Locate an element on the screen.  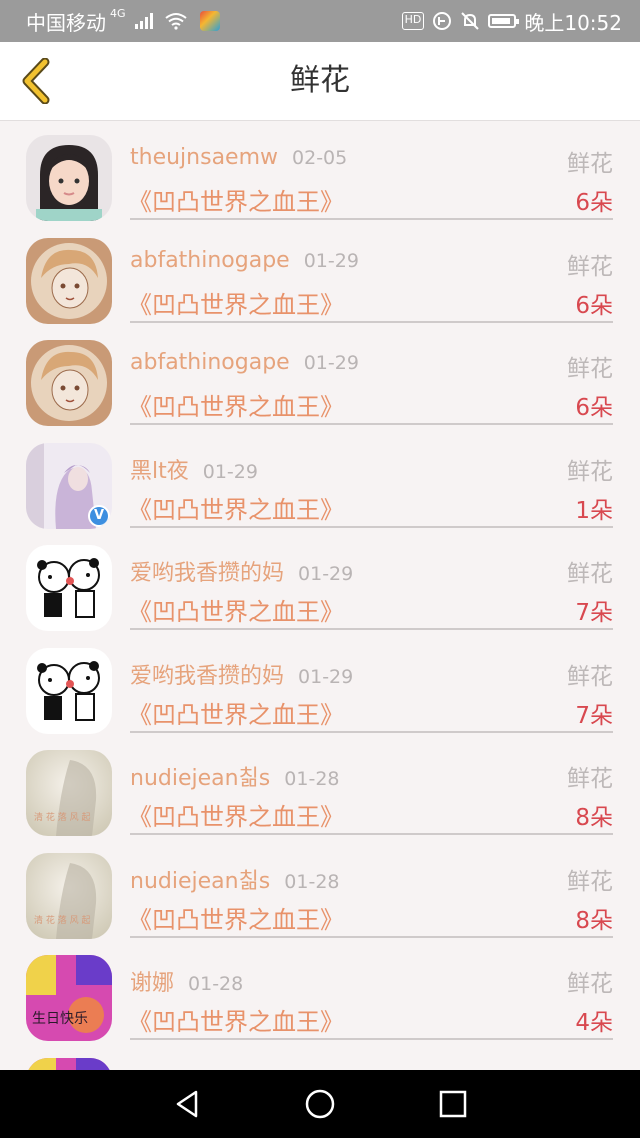
user-name: 谢娜 01-28 is located at coordinates (186, 981).